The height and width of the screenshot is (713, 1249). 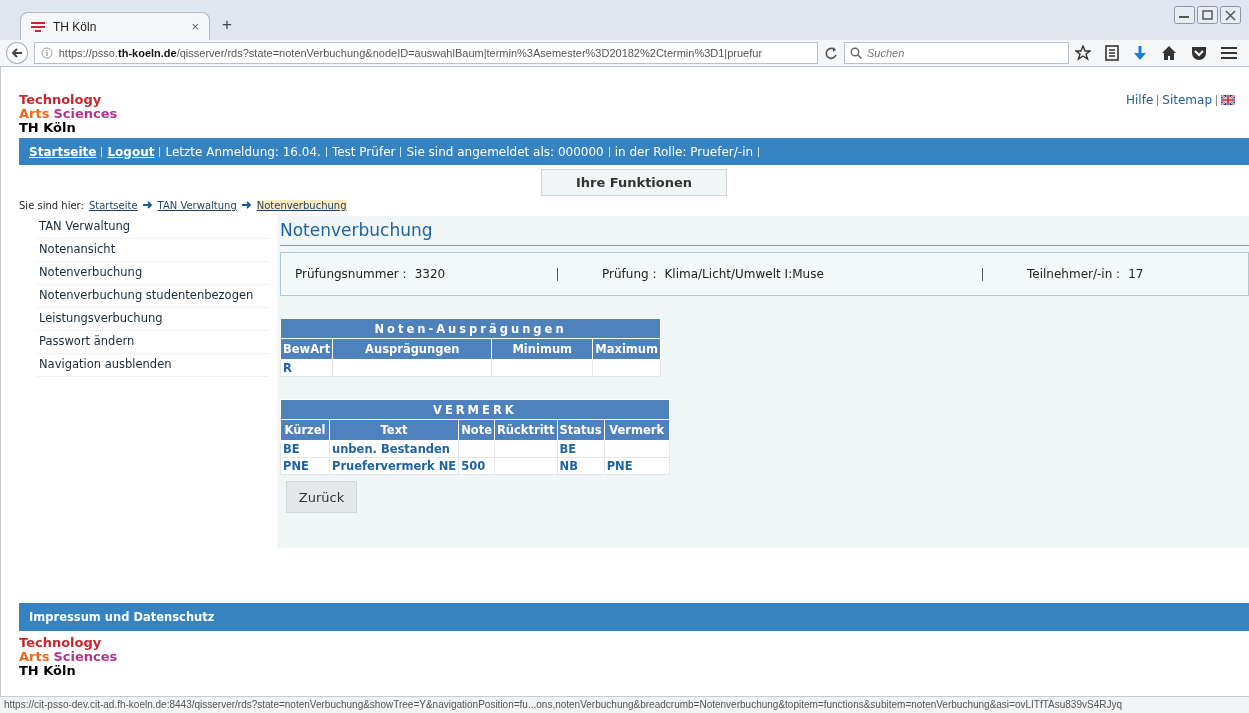 What do you see at coordinates (153, 296) in the screenshot?
I see `sidebar-item: Notenverbuchung studentenbezogen` at bounding box center [153, 296].